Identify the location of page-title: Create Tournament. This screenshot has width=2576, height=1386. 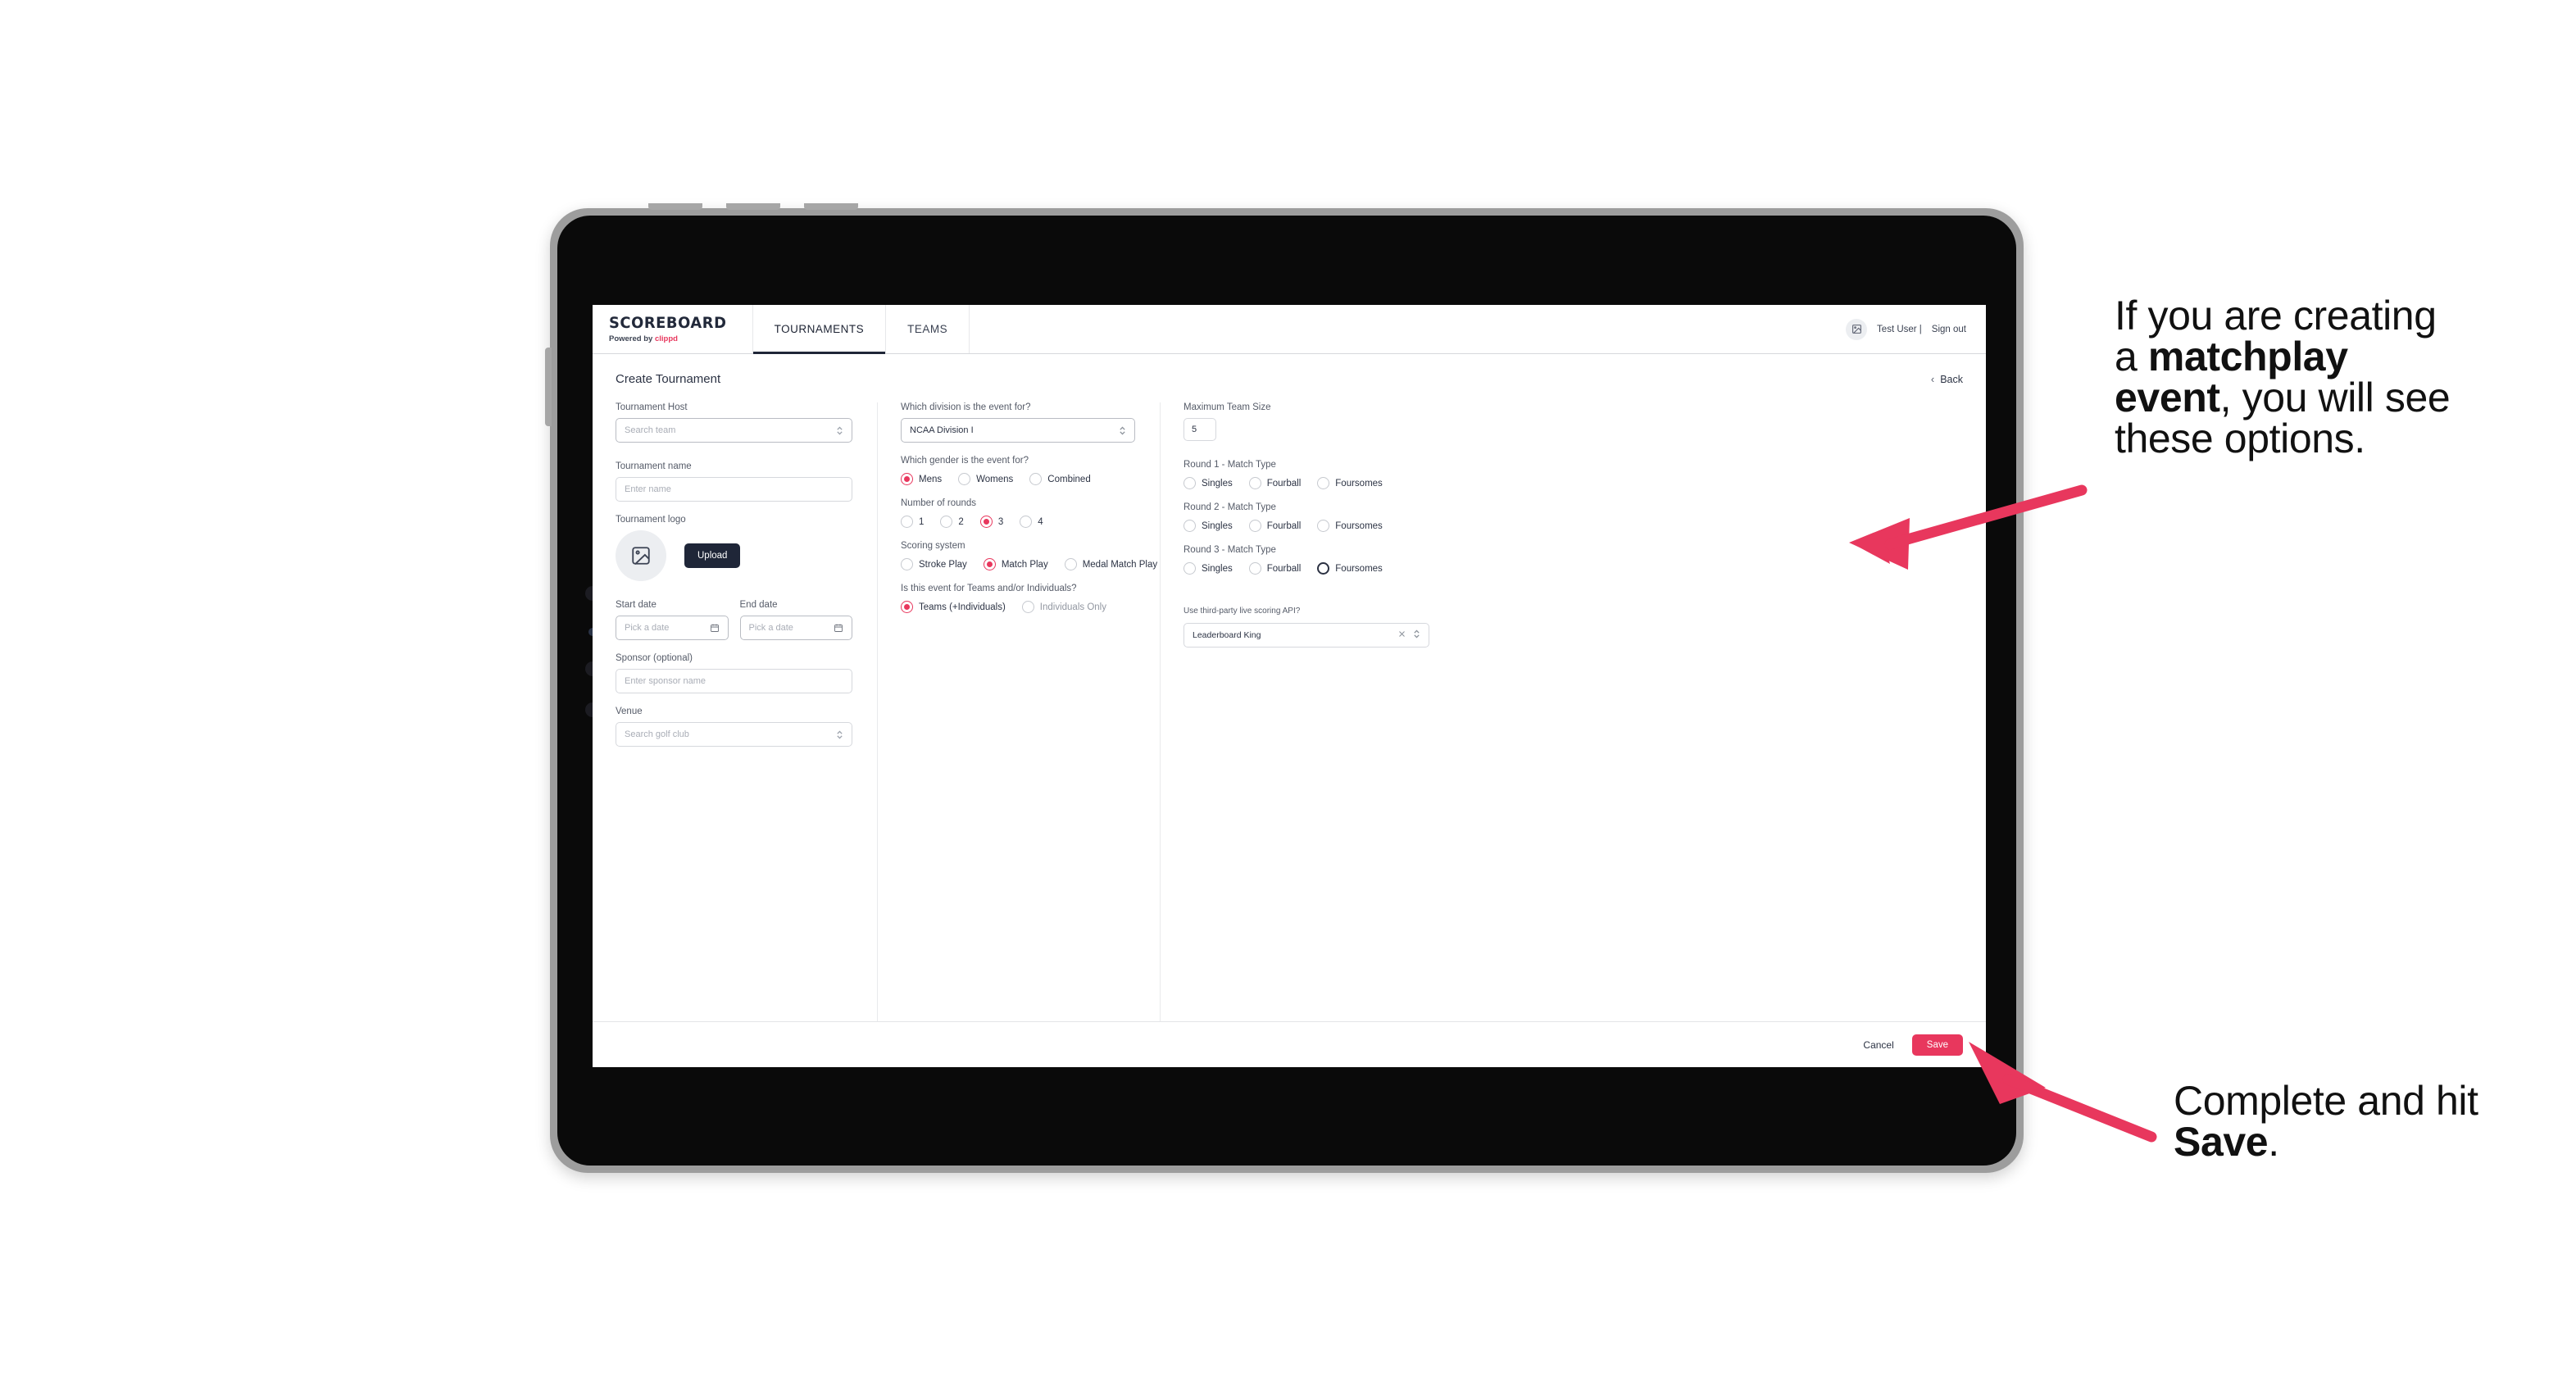
(668, 379).